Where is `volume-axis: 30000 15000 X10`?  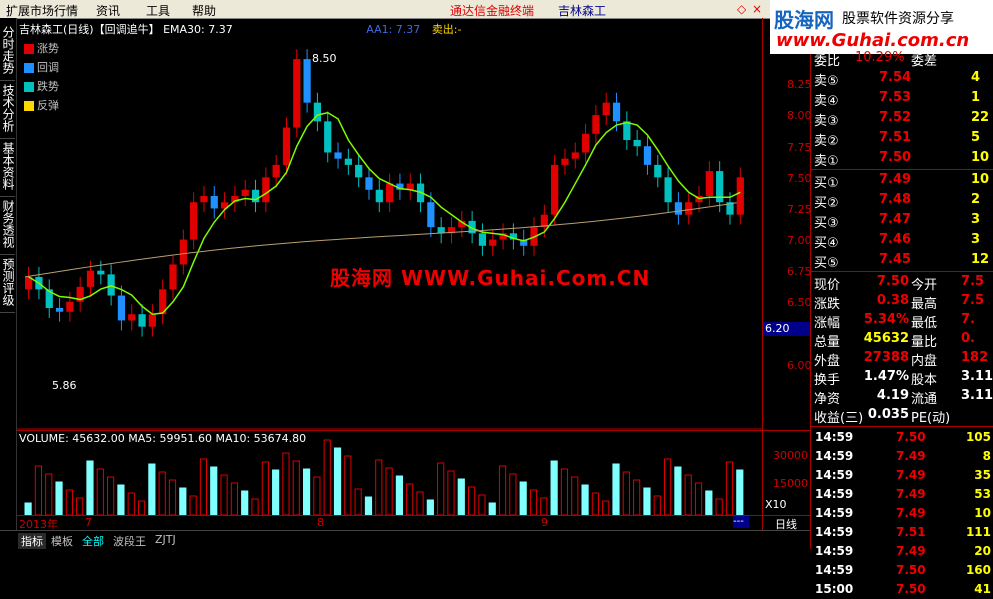 volume-axis: 30000 15000 X10 is located at coordinates (786, 473).